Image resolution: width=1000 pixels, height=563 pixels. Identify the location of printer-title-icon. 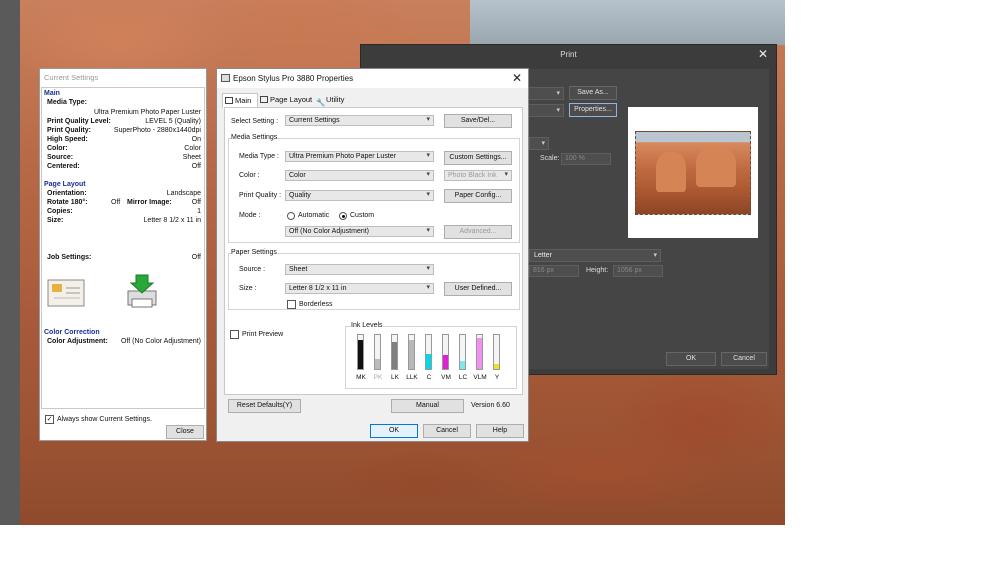
(225, 78).